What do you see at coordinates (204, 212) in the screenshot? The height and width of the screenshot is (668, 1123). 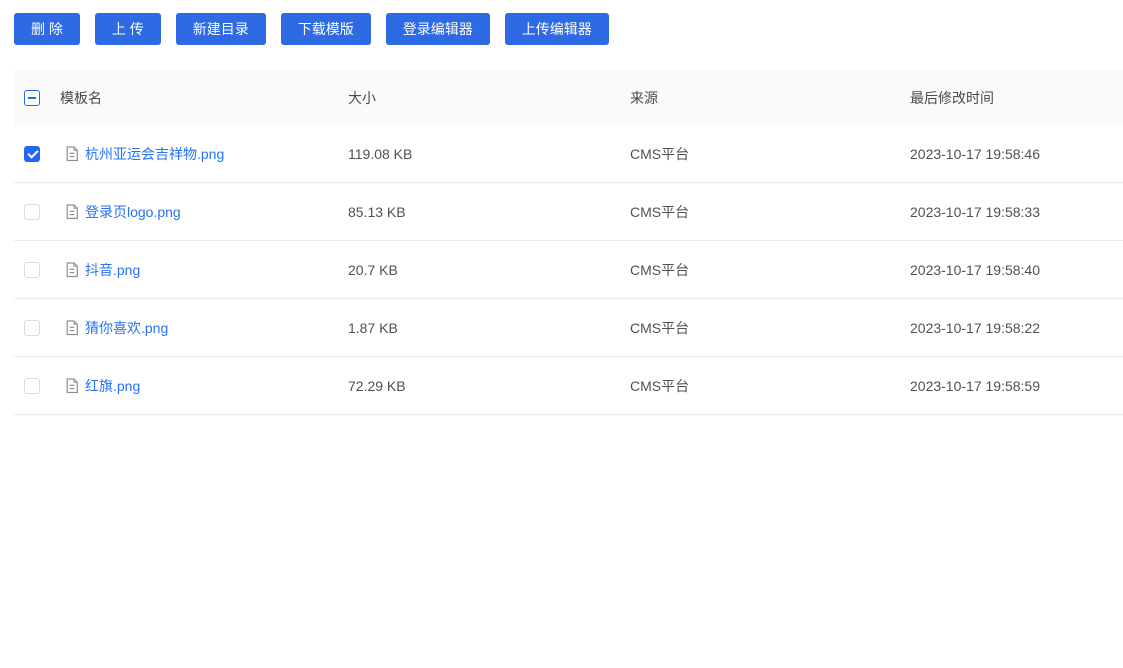 I see `file-name-cell: 登录页logo.png` at bounding box center [204, 212].